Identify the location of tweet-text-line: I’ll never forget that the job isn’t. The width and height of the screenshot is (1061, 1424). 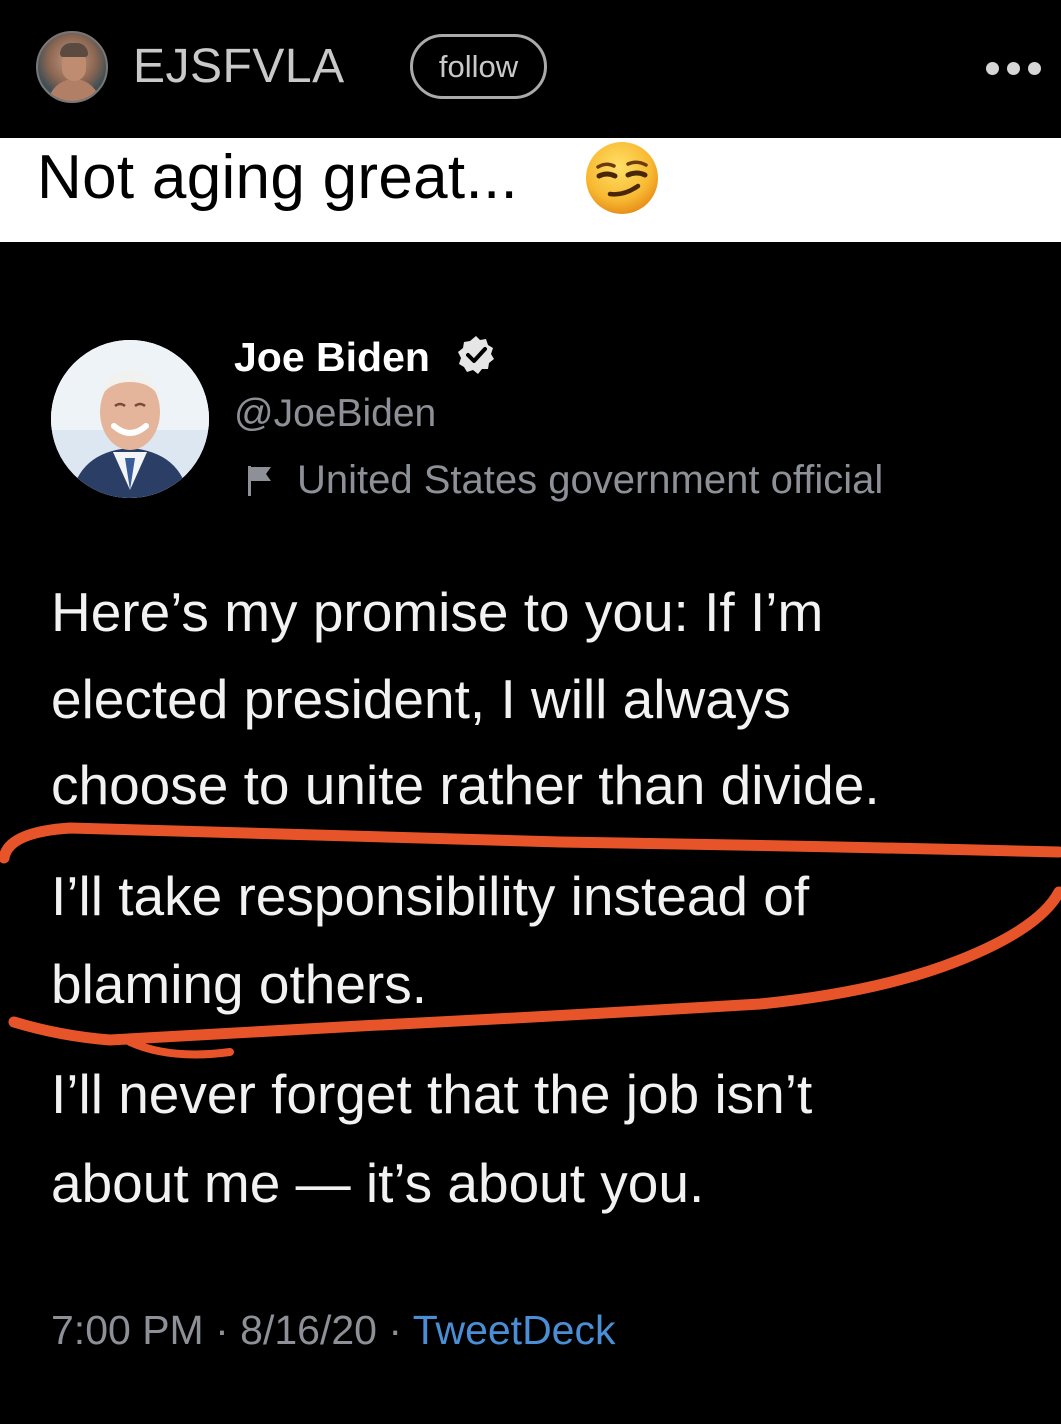
(432, 1094).